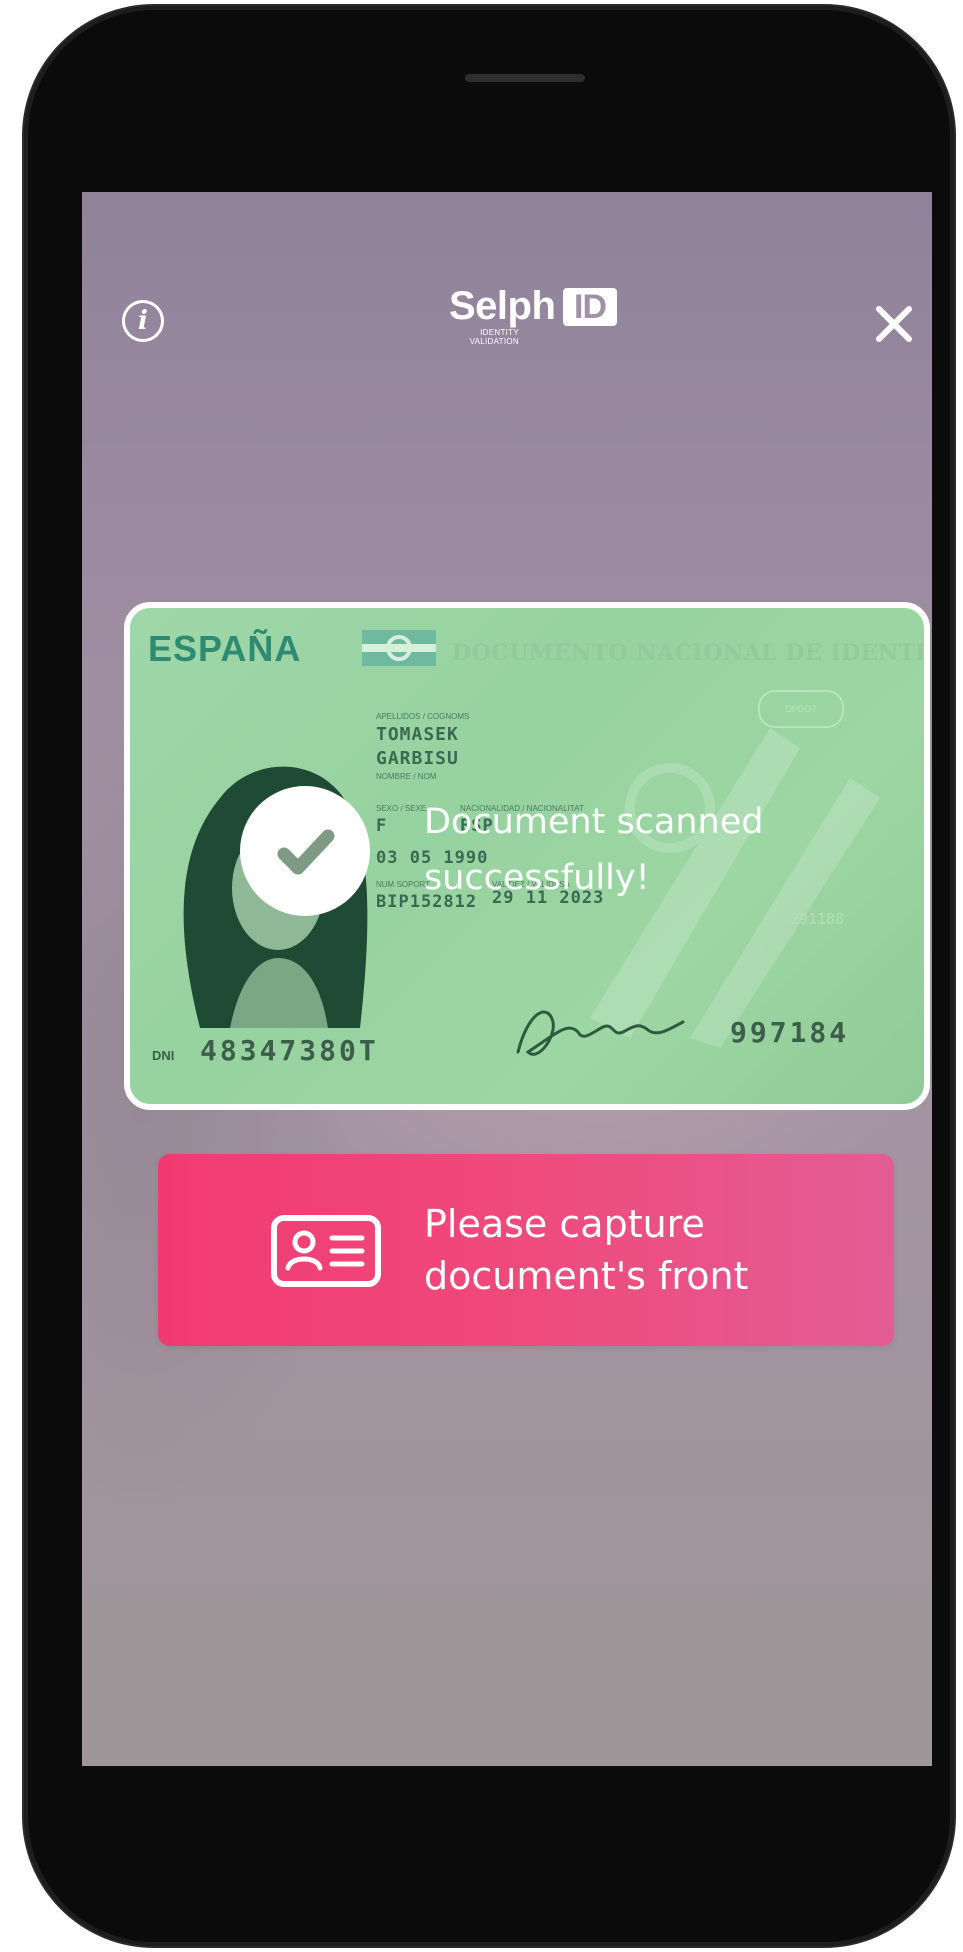 The height and width of the screenshot is (1952, 963). I want to click on scan-success-message: Document scanned successfully!, so click(594, 850).